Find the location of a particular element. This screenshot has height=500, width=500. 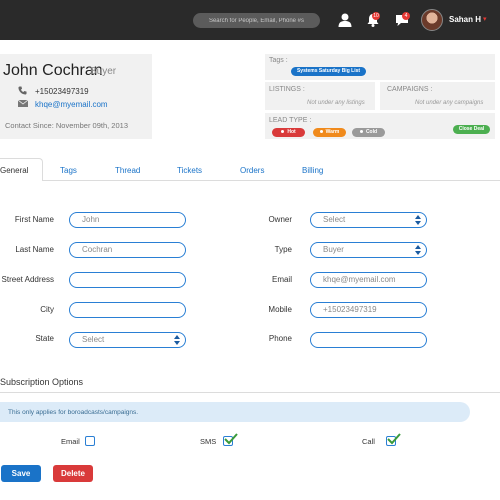

email-option-label: Email is located at coordinates (70, 441).